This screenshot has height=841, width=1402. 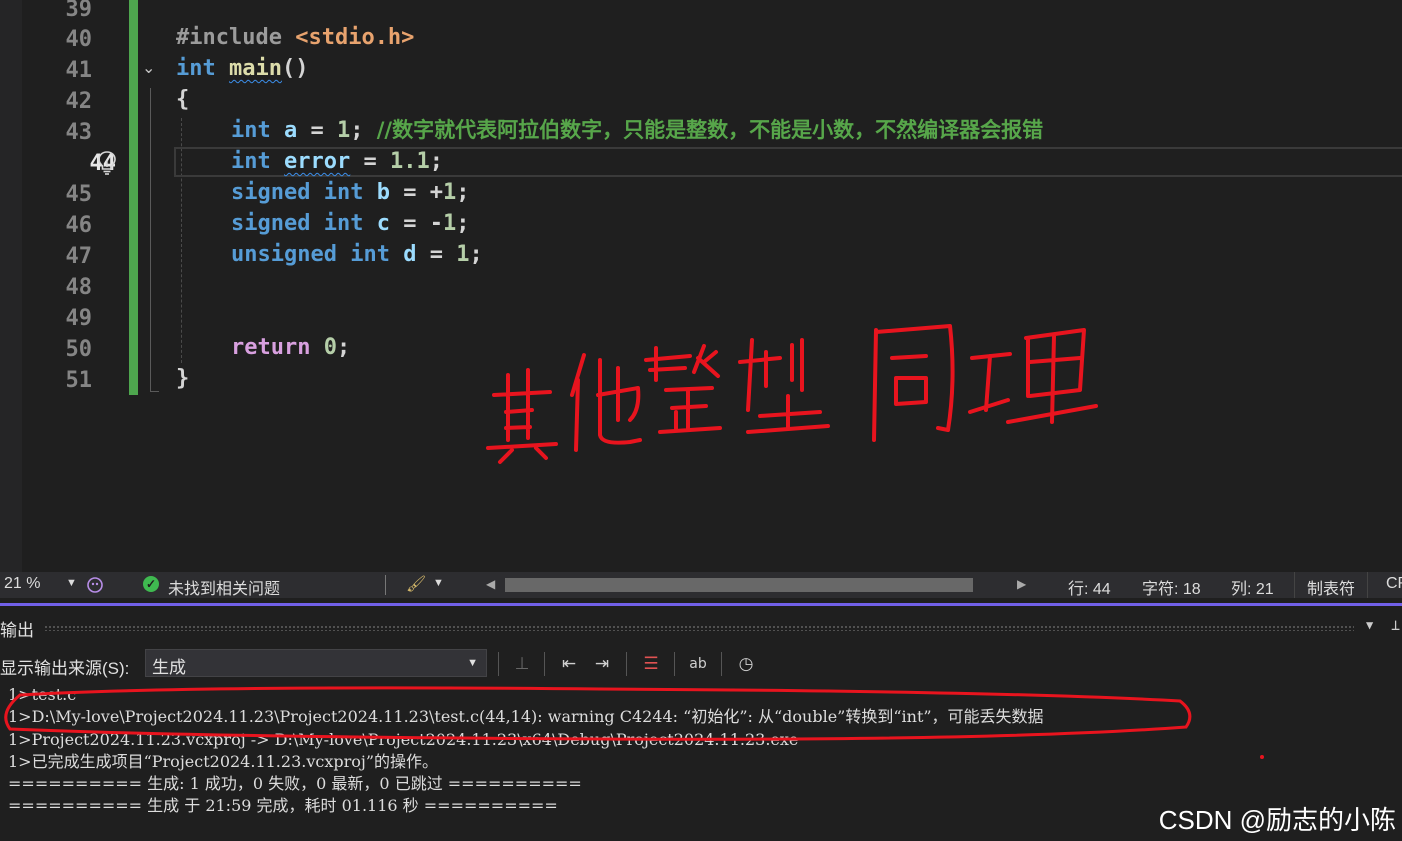 What do you see at coordinates (229, 37) in the screenshot?
I see `include-directive: #include` at bounding box center [229, 37].